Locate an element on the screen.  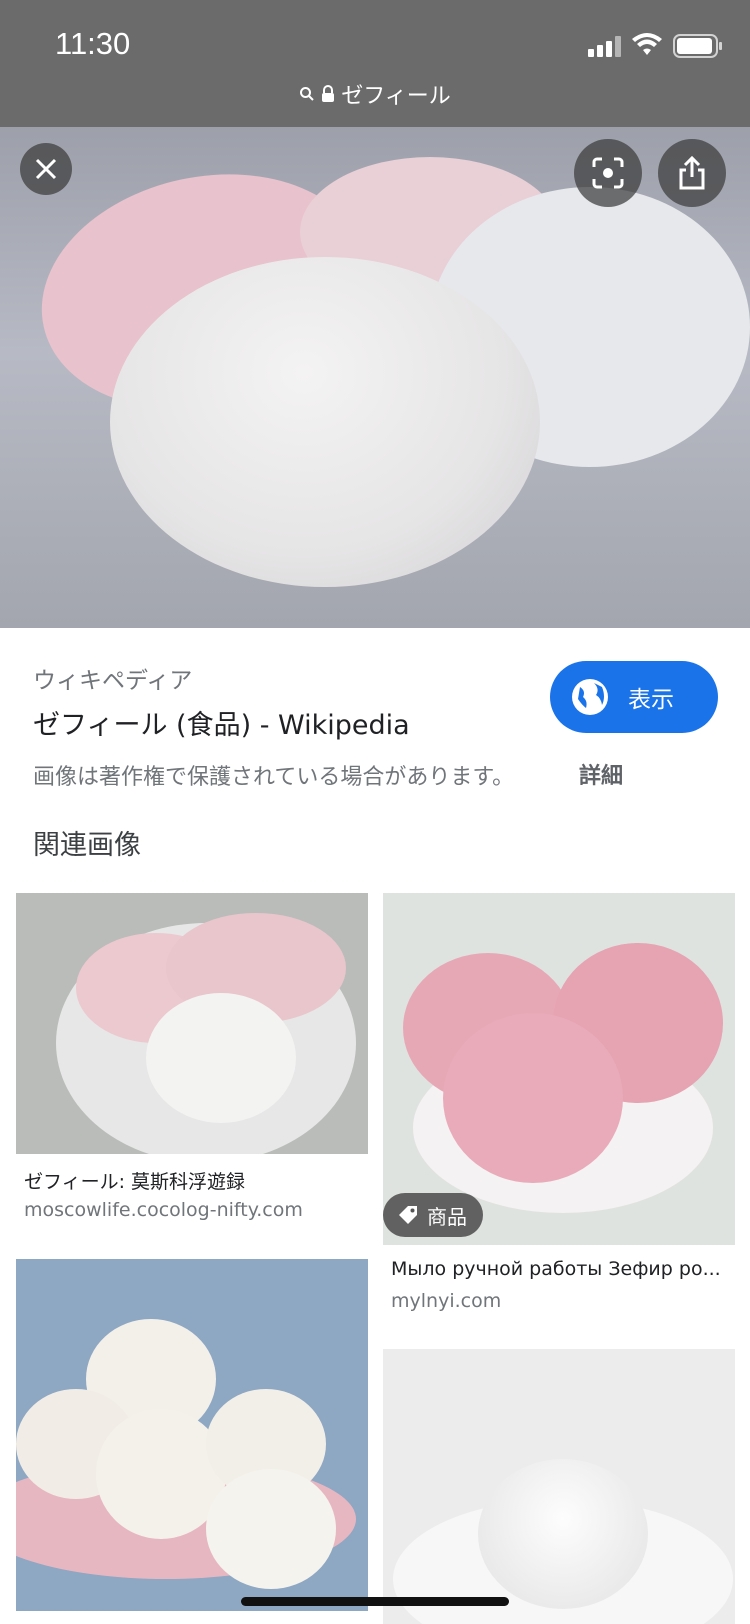
wifi-icon is located at coordinates (647, 44).